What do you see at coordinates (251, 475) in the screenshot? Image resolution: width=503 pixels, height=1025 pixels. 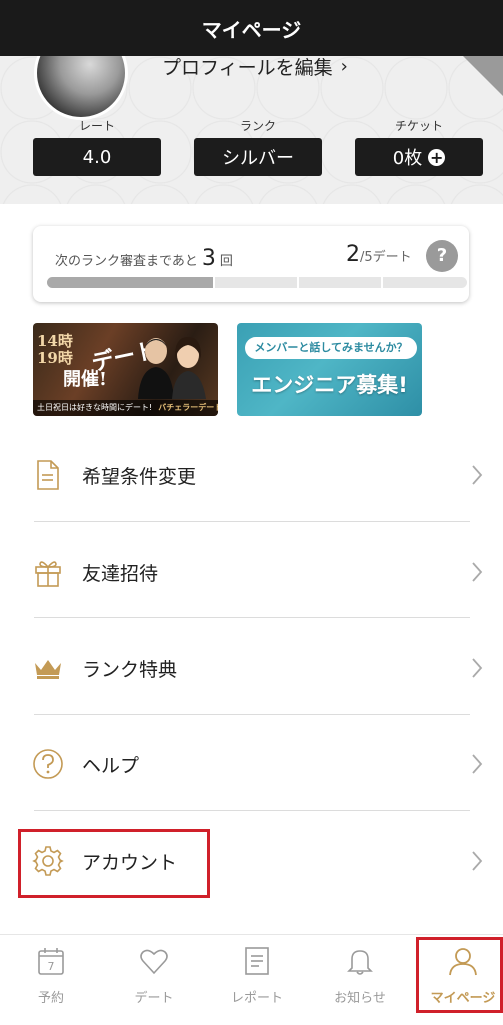 I see `menu-item-preferences: 希望条件変更` at bounding box center [251, 475].